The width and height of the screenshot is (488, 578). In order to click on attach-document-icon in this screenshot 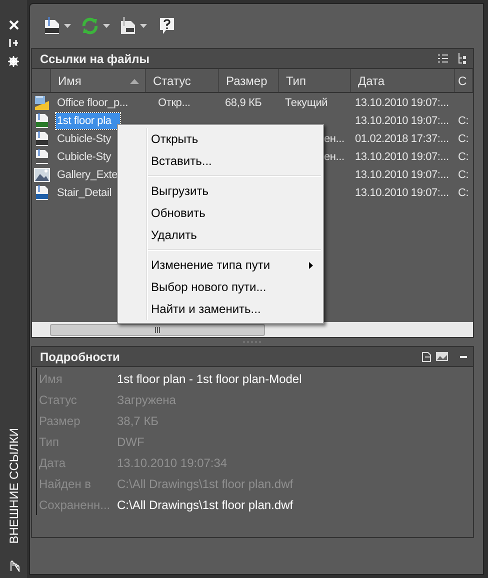, I will do `click(128, 26)`.